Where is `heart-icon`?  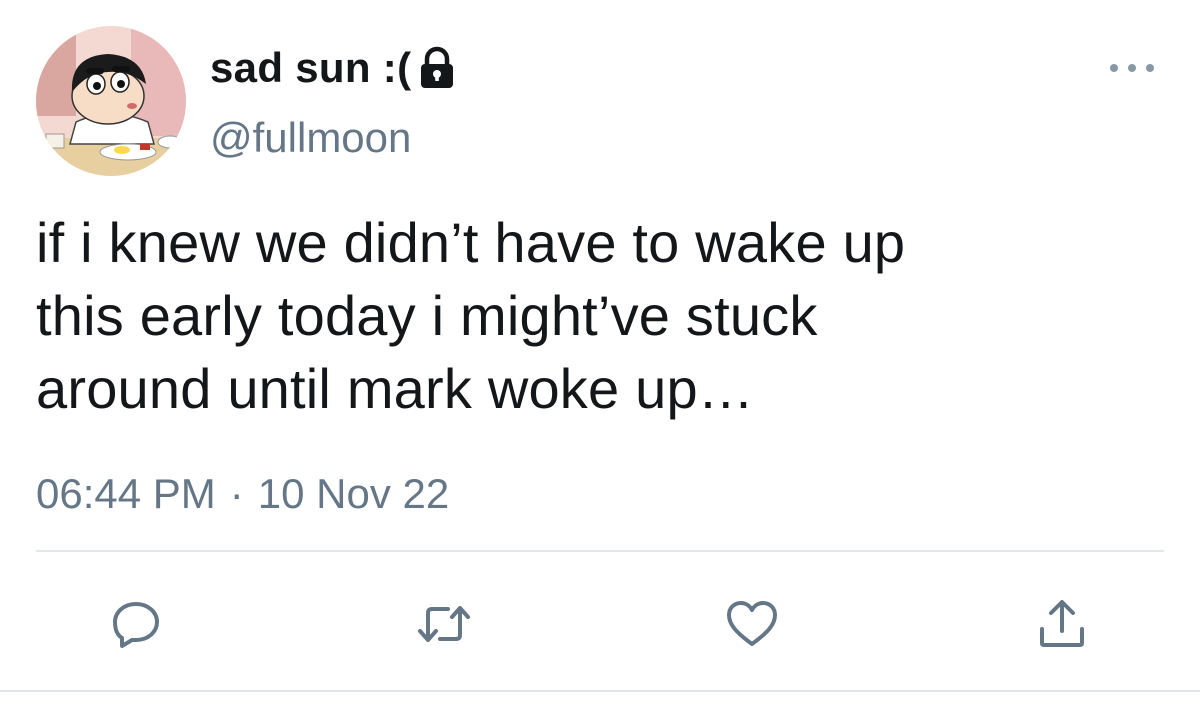 heart-icon is located at coordinates (752, 623).